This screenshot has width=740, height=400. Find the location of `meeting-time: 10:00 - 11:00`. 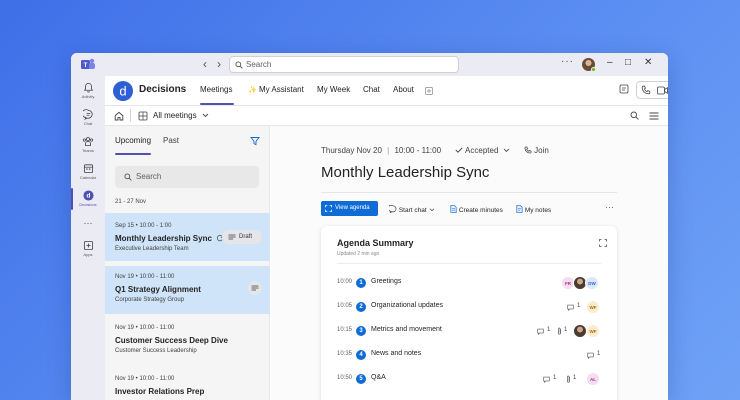

meeting-time: 10:00 - 11:00 is located at coordinates (418, 150).